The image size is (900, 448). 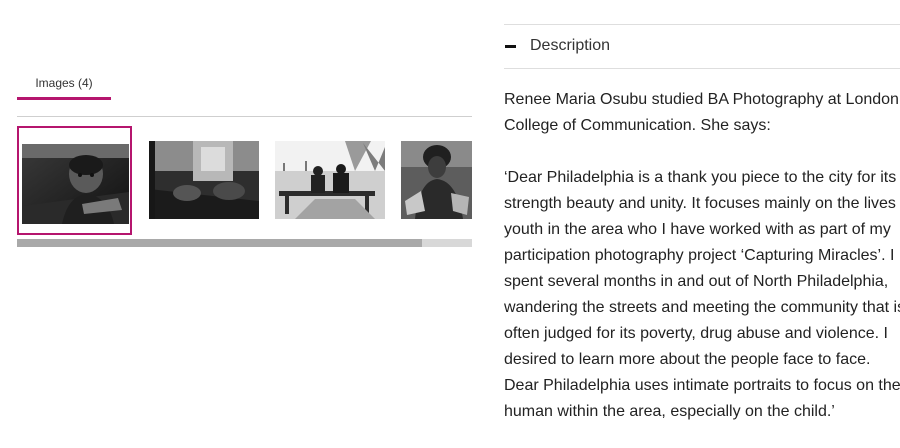 I want to click on thumbnail-boy-portrait, so click(x=74, y=180).